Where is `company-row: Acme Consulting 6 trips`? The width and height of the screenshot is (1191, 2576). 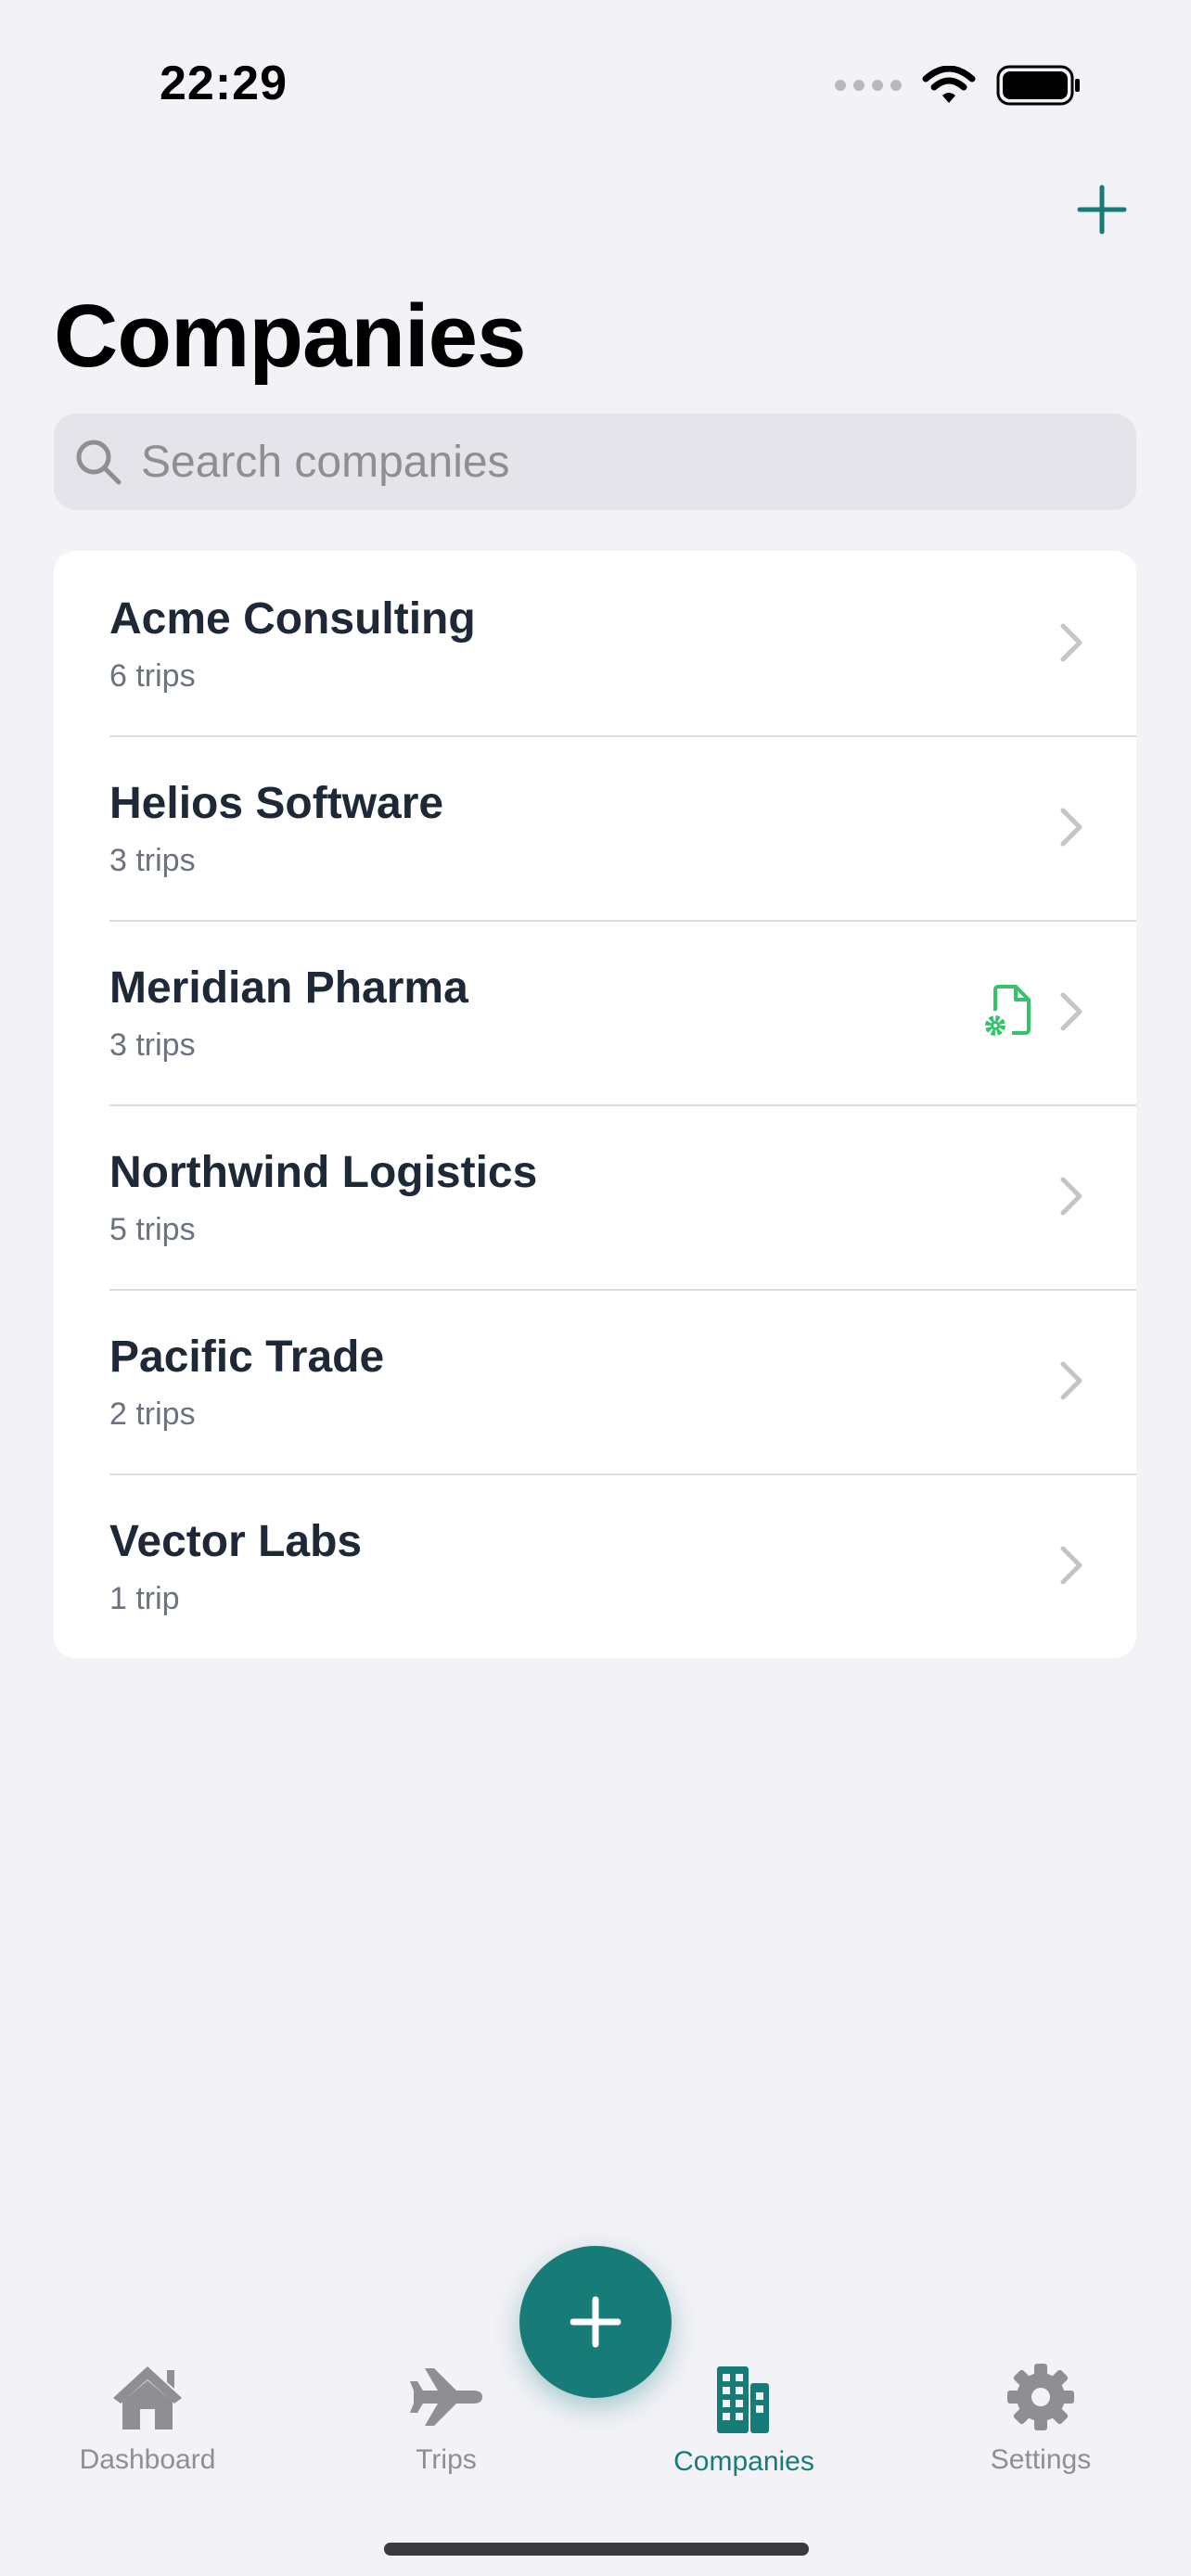 company-row: Acme Consulting 6 trips is located at coordinates (595, 643).